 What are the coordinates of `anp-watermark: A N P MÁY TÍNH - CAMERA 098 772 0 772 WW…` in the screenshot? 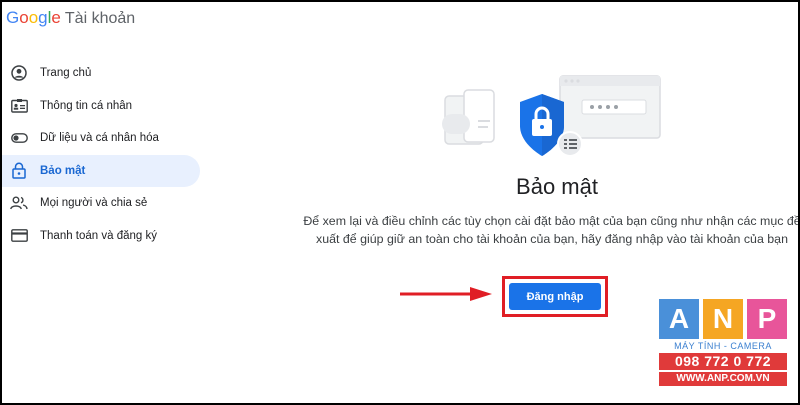 It's located at (723, 342).